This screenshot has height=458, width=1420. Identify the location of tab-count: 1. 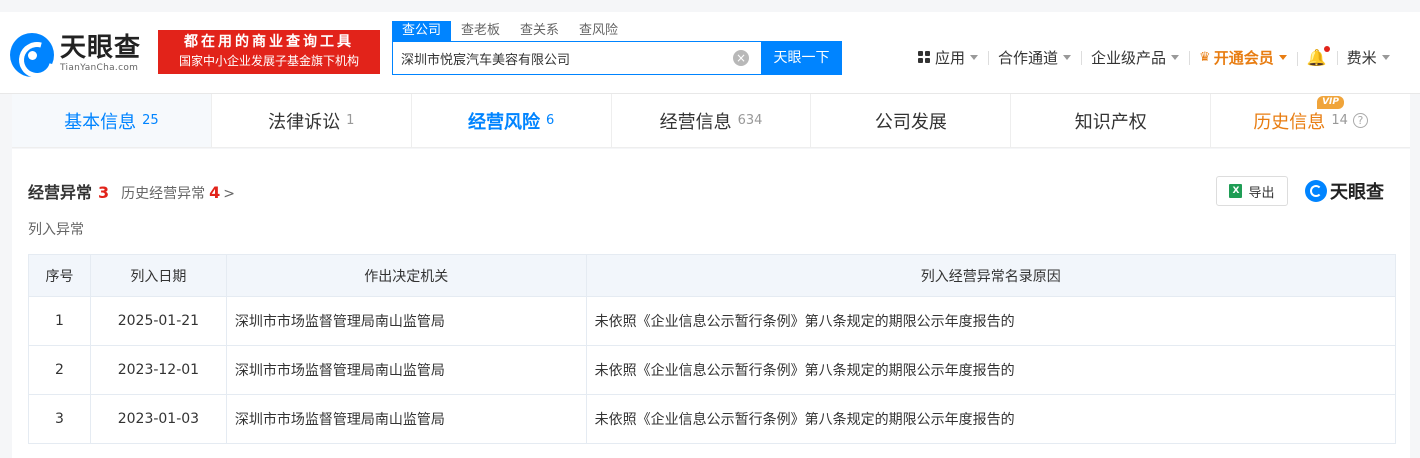
(350, 120).